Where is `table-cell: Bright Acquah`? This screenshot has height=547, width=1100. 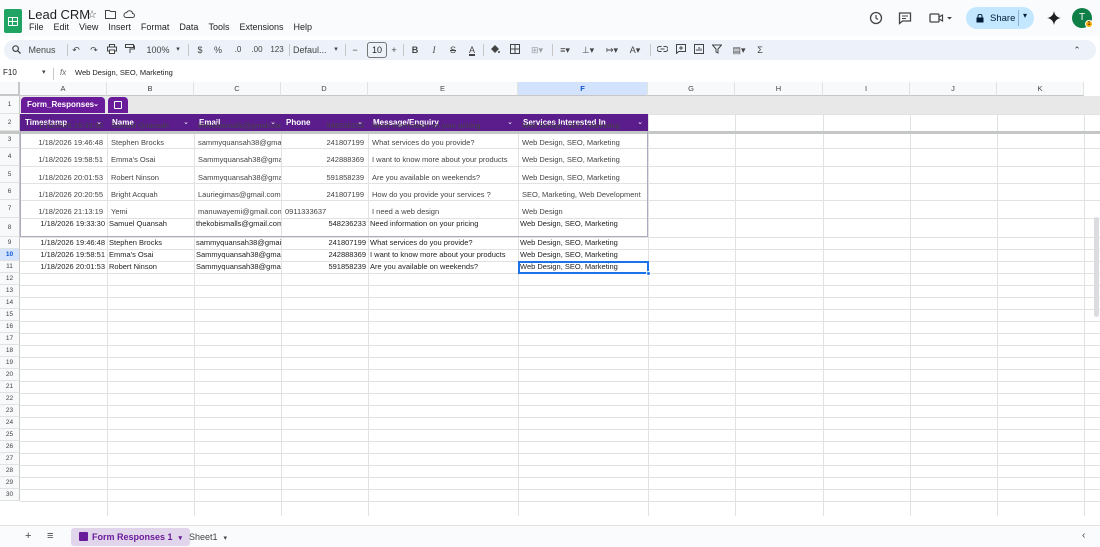
table-cell: Bright Acquah is located at coordinates (150, 194).